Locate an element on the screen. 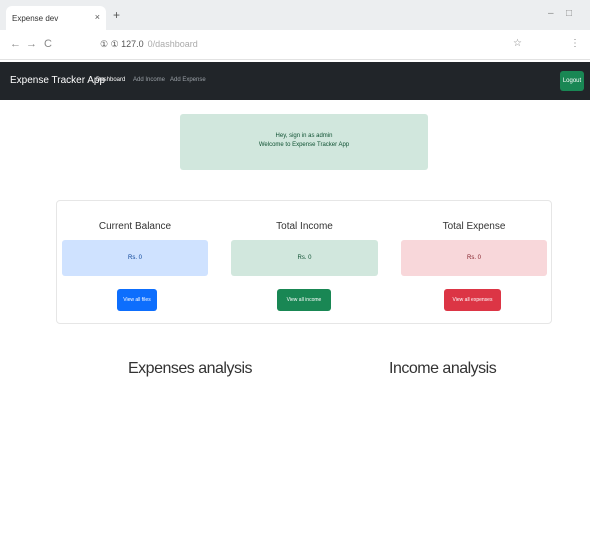 The width and height of the screenshot is (590, 549). forward-icon: → is located at coordinates (31, 44).